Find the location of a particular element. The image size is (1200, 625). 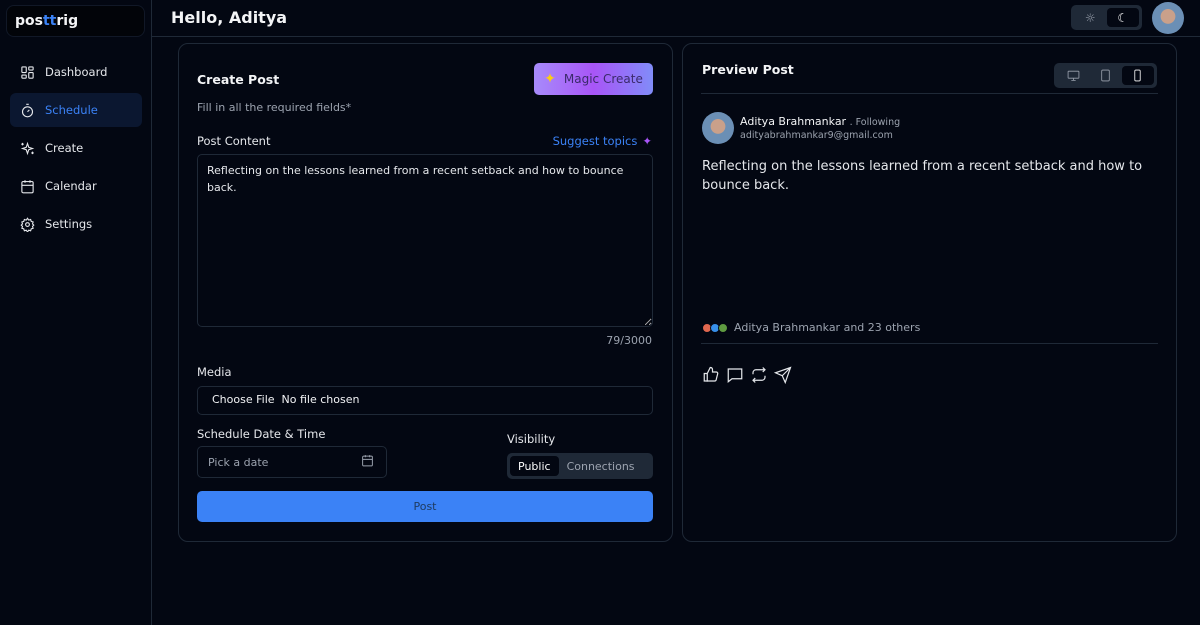

sidebar-item-label: Create is located at coordinates (64, 148).